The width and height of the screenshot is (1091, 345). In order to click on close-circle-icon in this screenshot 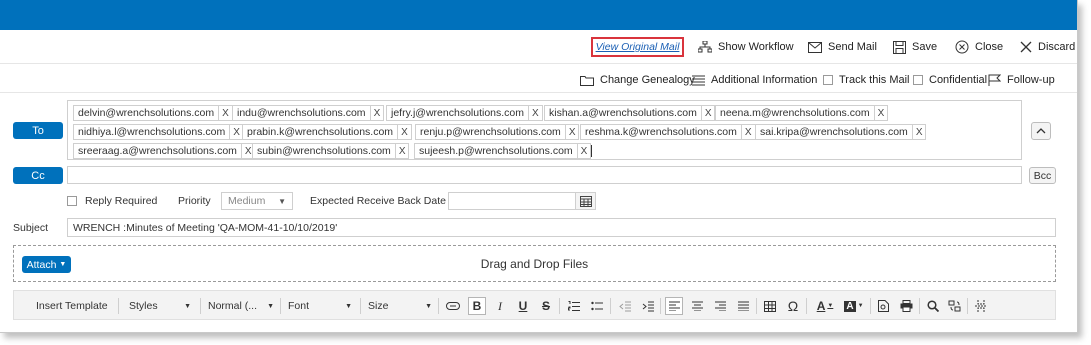, I will do `click(962, 47)`.